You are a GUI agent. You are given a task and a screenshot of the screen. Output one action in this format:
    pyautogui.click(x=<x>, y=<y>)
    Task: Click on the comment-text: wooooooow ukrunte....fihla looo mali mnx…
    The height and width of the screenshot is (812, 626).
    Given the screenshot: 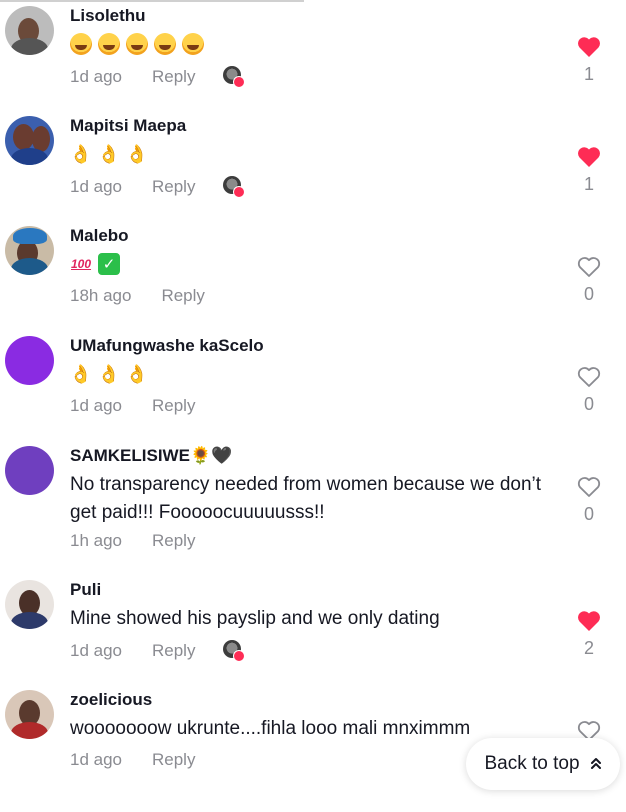 What is the action you would take?
    pyautogui.click(x=270, y=728)
    